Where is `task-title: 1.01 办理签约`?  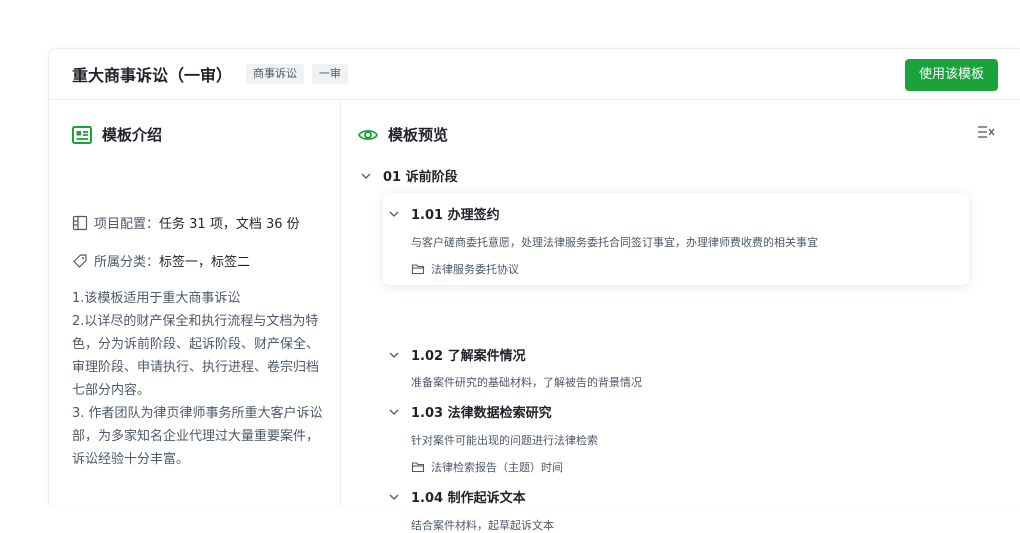
task-title: 1.01 办理签约 is located at coordinates (455, 215).